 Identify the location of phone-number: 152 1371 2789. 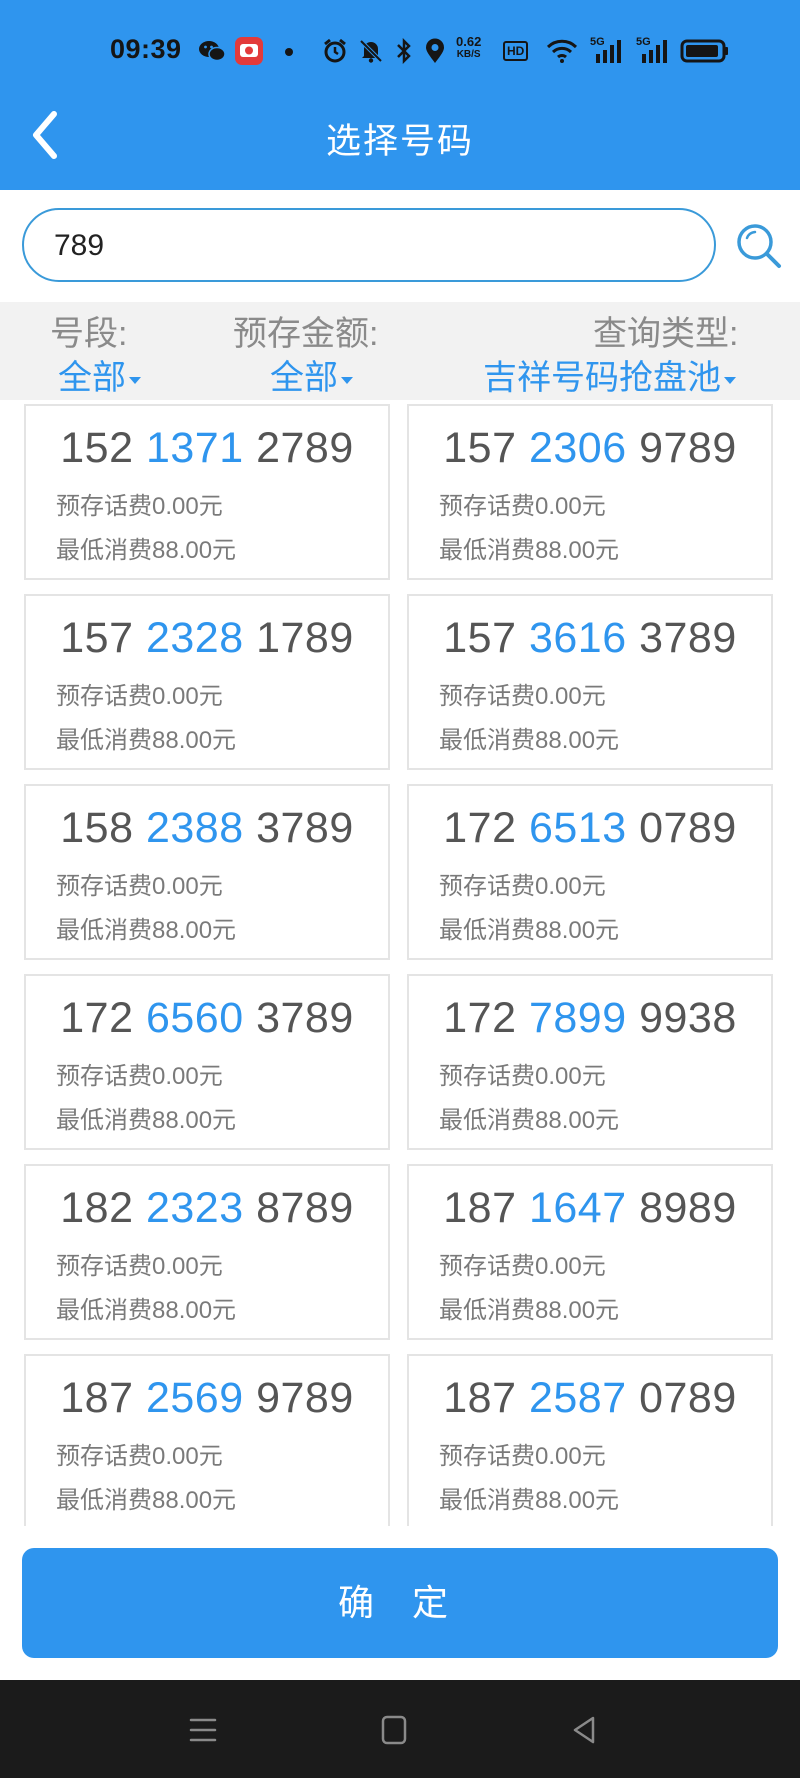
(207, 448).